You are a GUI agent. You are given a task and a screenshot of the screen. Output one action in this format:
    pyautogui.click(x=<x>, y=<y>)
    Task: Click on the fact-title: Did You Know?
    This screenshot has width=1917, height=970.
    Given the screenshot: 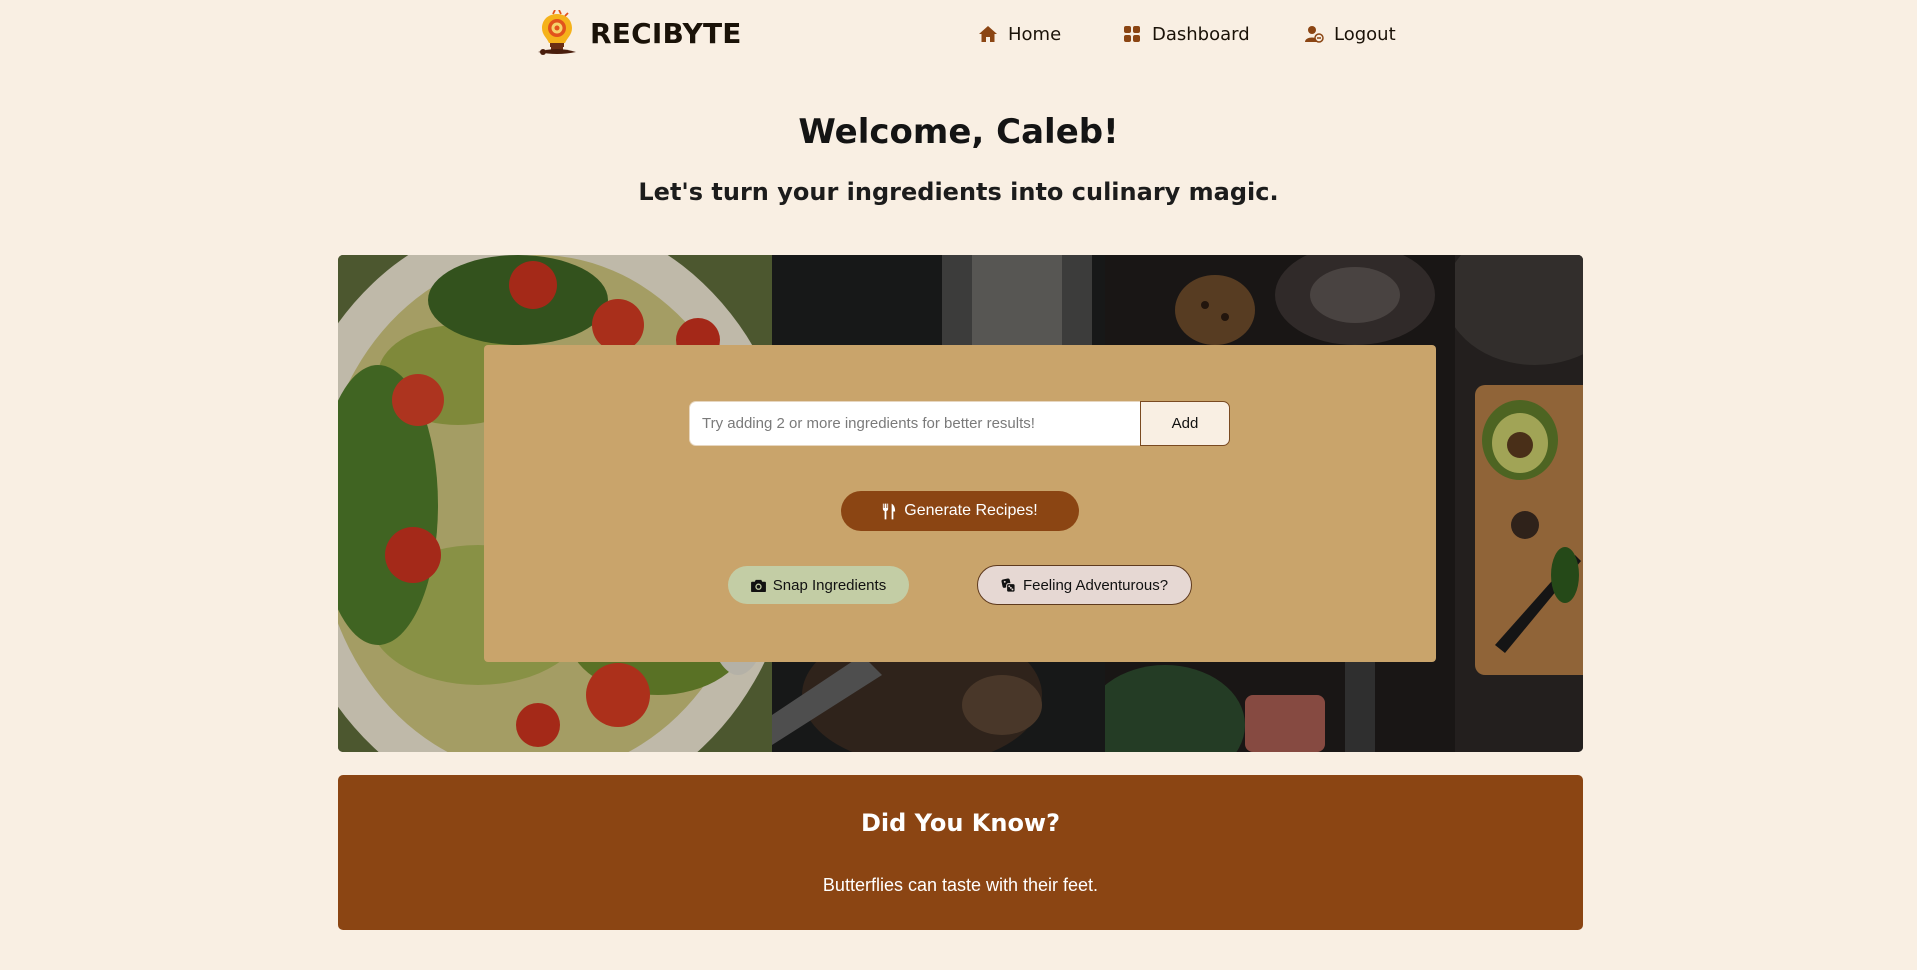 What is the action you would take?
    pyautogui.click(x=960, y=823)
    